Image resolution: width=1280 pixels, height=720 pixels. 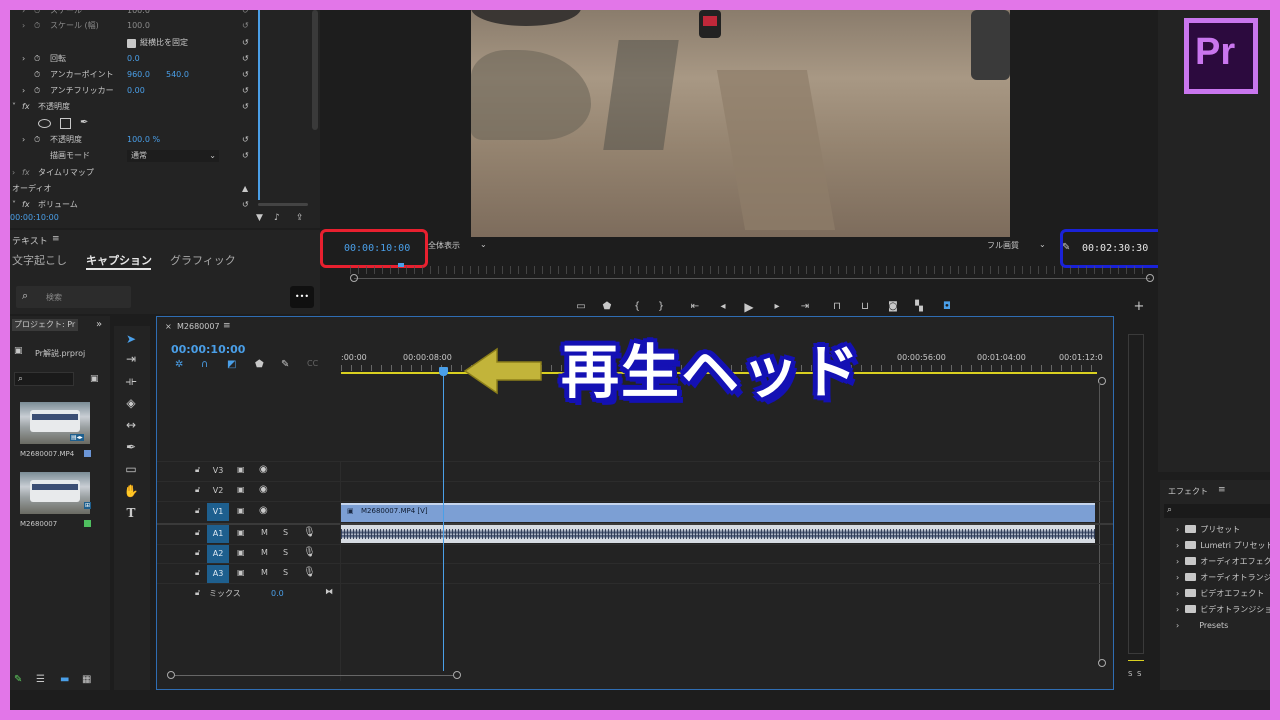 I want to click on ellipse-mask-icon, so click(x=44, y=123).